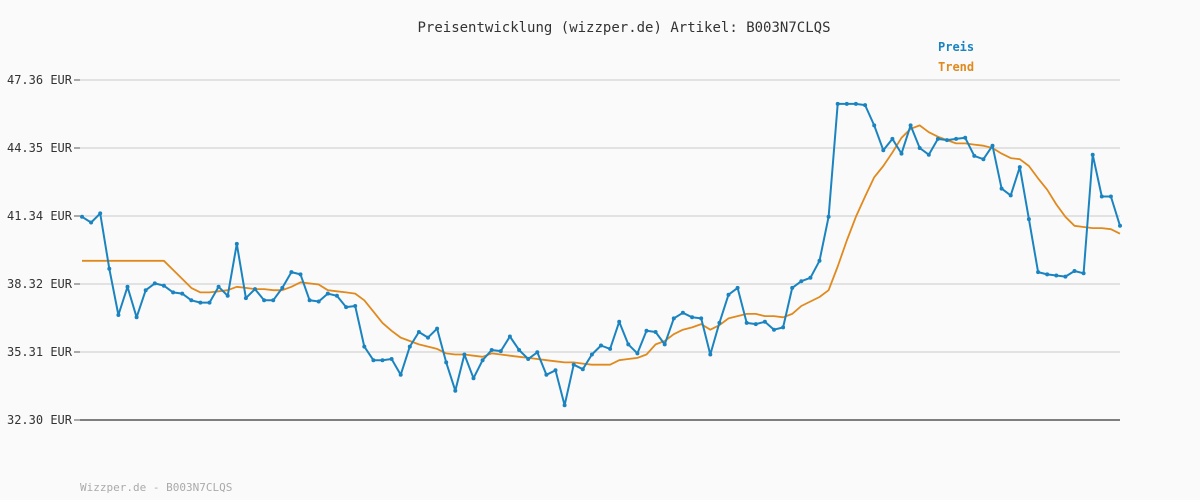 This screenshot has width=1200, height=500. What do you see at coordinates (40, 216) in the screenshot?
I see `y-tick-label: 41.34 EUR` at bounding box center [40, 216].